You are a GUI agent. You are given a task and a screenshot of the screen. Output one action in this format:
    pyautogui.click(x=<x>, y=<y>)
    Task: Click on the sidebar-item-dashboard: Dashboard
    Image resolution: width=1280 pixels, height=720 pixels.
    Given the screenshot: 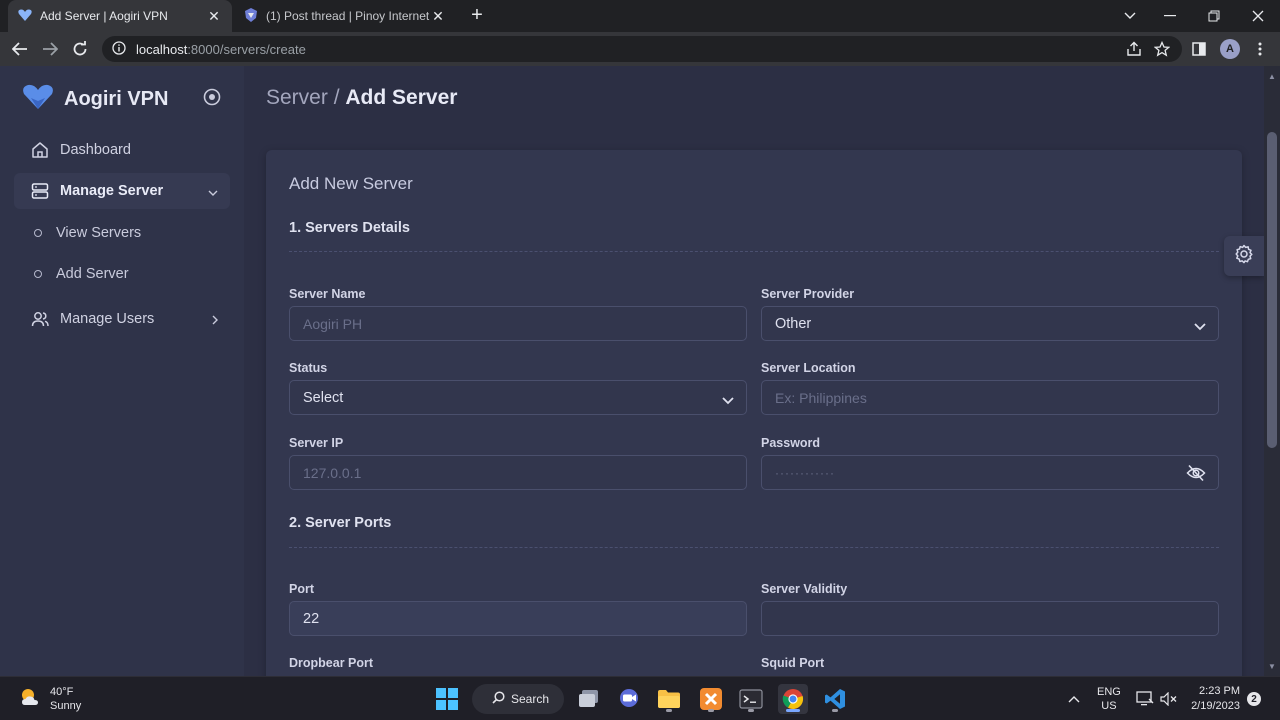 What is the action you would take?
    pyautogui.click(x=122, y=150)
    